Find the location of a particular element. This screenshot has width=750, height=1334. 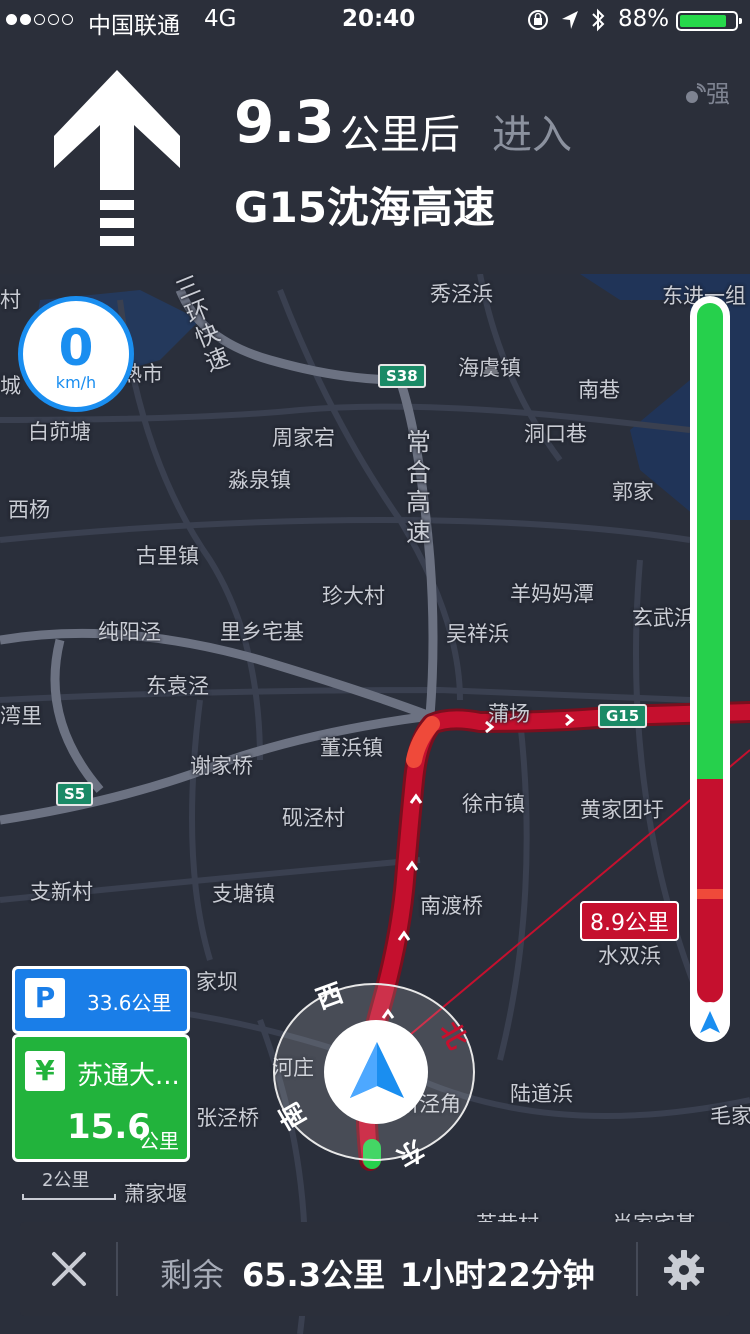

parking-card: P 33.6公里 is located at coordinates (101, 1000).